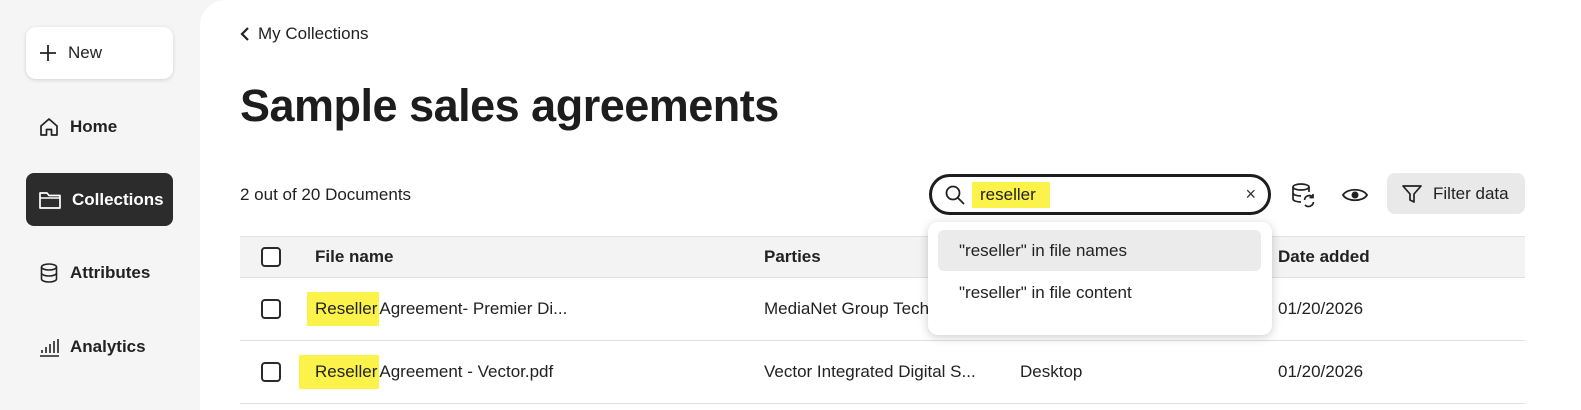 The image size is (1581, 410). I want to click on column-header-date-added: Date added, so click(1324, 257).